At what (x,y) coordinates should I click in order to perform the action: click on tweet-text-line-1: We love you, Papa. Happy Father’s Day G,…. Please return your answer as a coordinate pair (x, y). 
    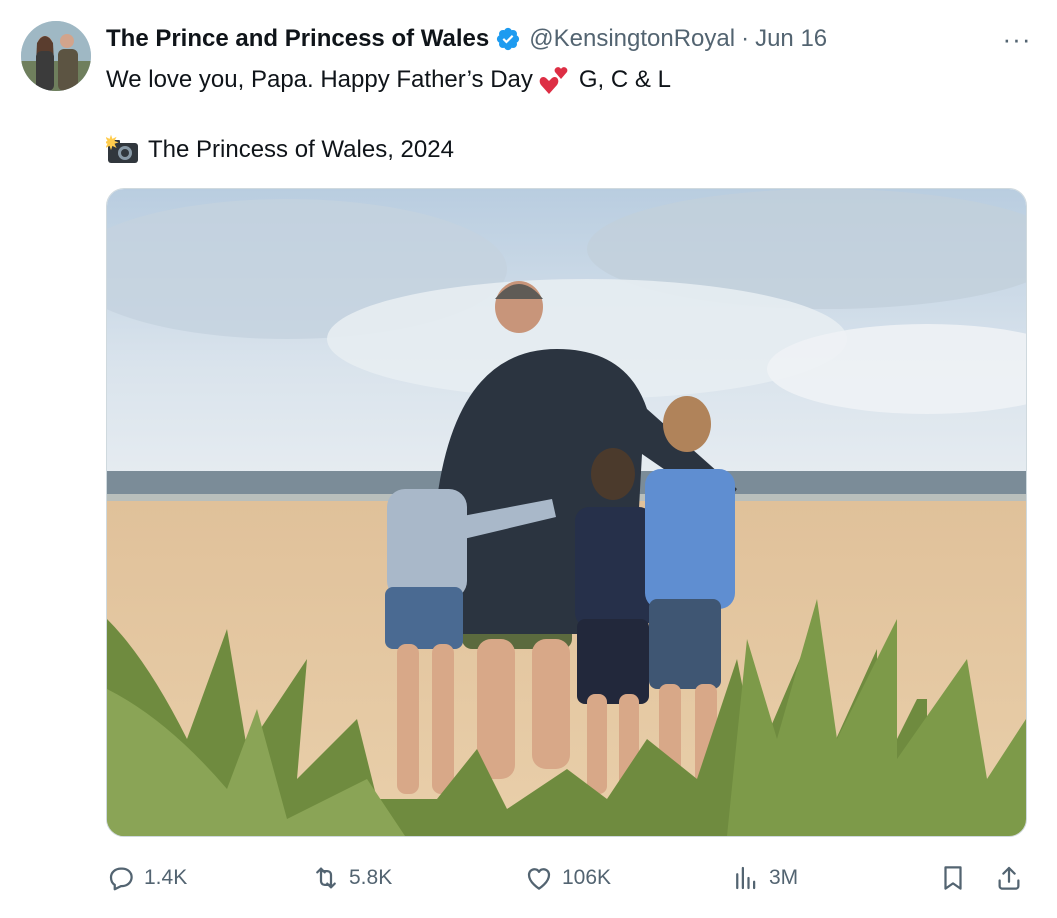
    Looking at the image, I should click on (388, 80).